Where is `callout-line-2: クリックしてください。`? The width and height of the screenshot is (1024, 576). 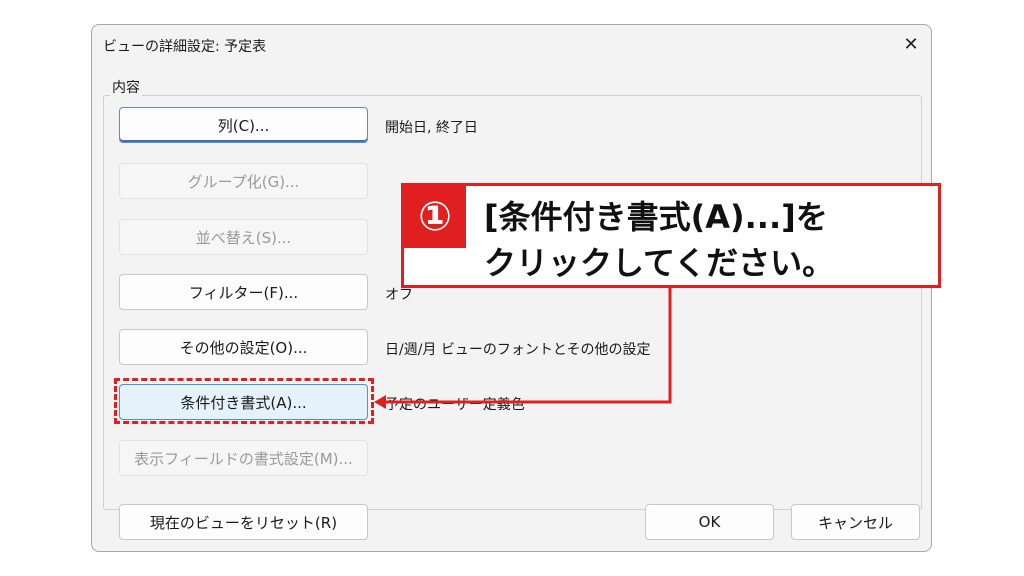
callout-line-2: クリックしてください。 is located at coordinates (659, 263).